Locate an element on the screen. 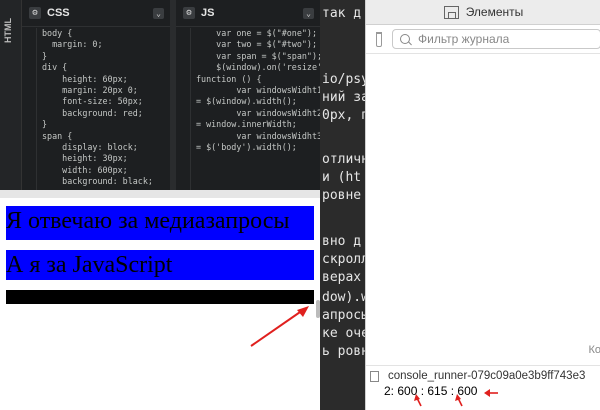 This screenshot has width=600, height=410. code-line: var two = $("#two"); is located at coordinates (257, 44).